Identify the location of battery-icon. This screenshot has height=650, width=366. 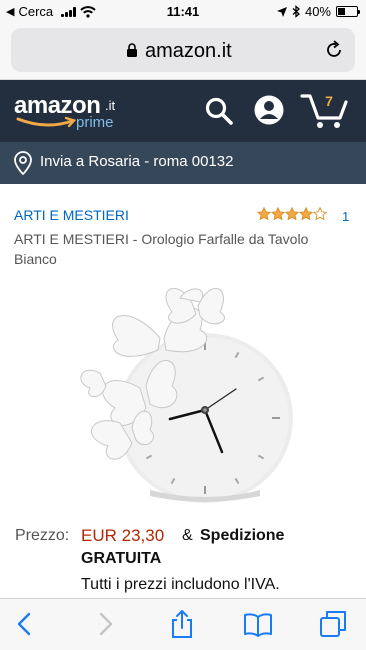
(348, 11).